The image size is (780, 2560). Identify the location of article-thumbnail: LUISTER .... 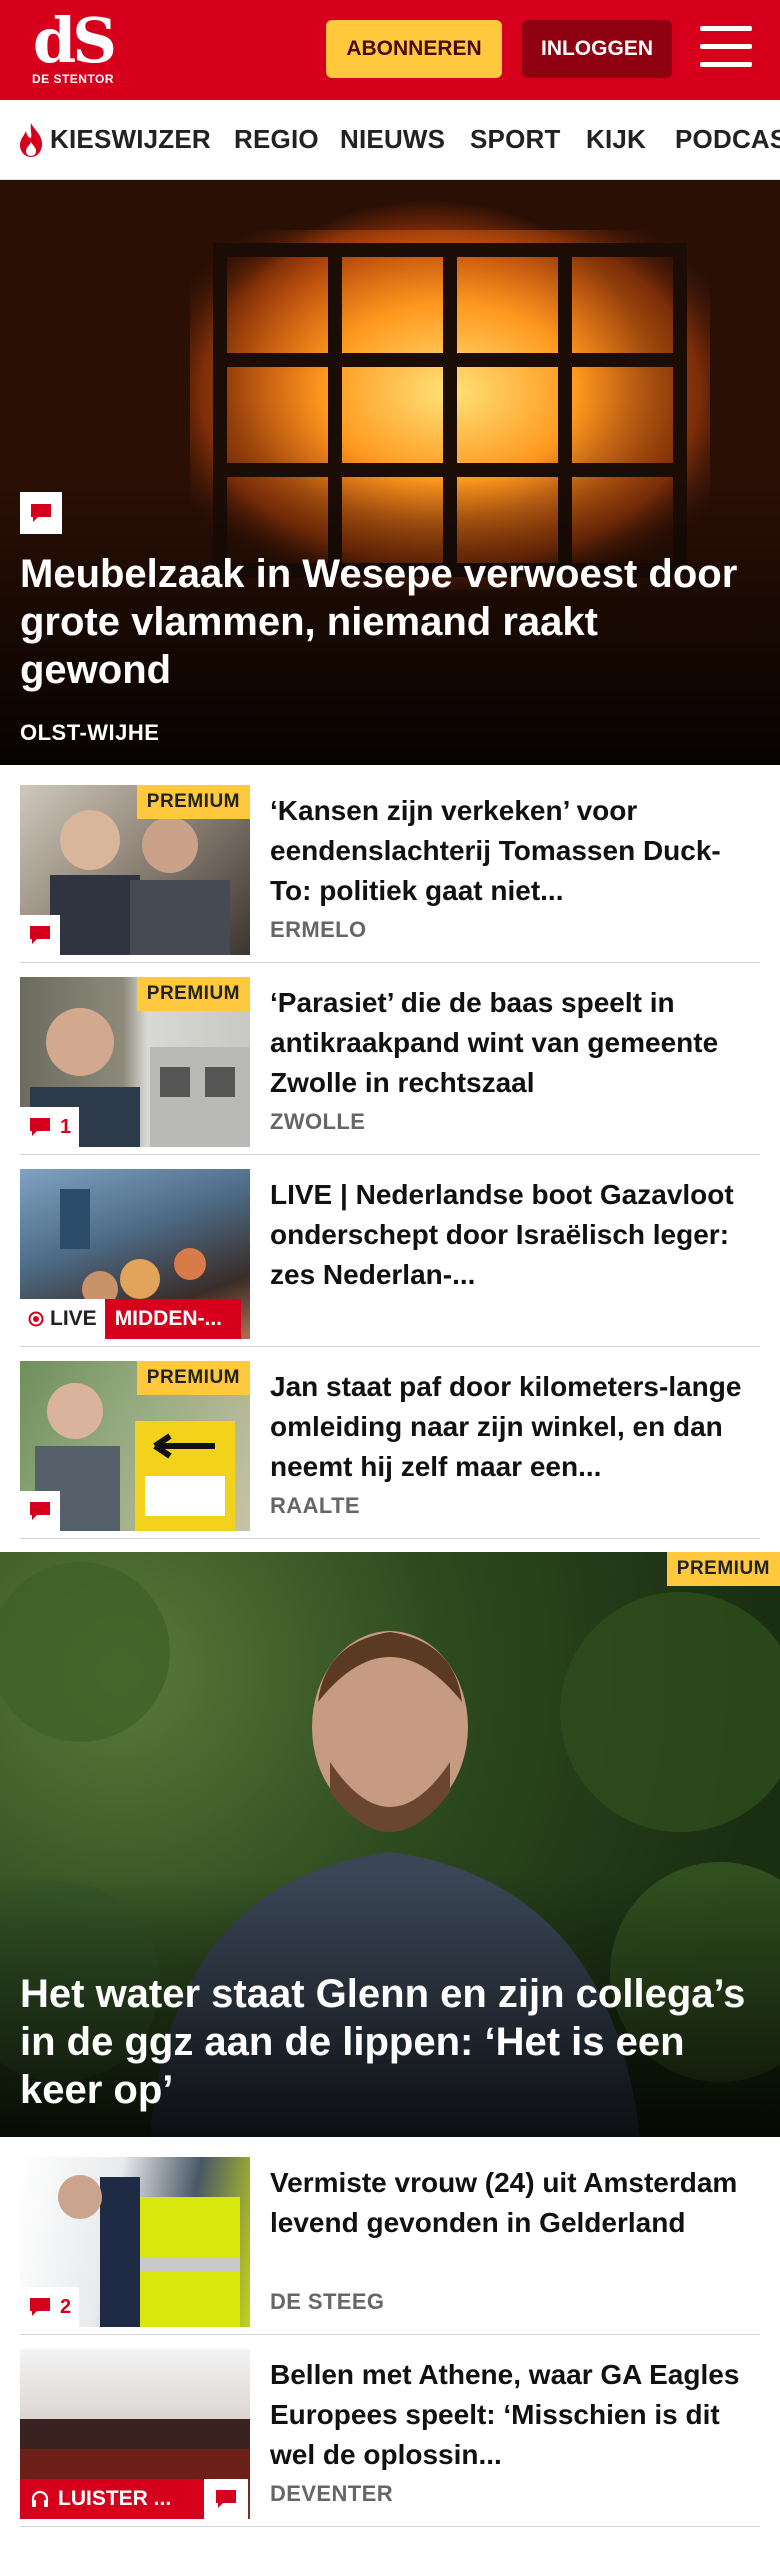
(135, 2434).